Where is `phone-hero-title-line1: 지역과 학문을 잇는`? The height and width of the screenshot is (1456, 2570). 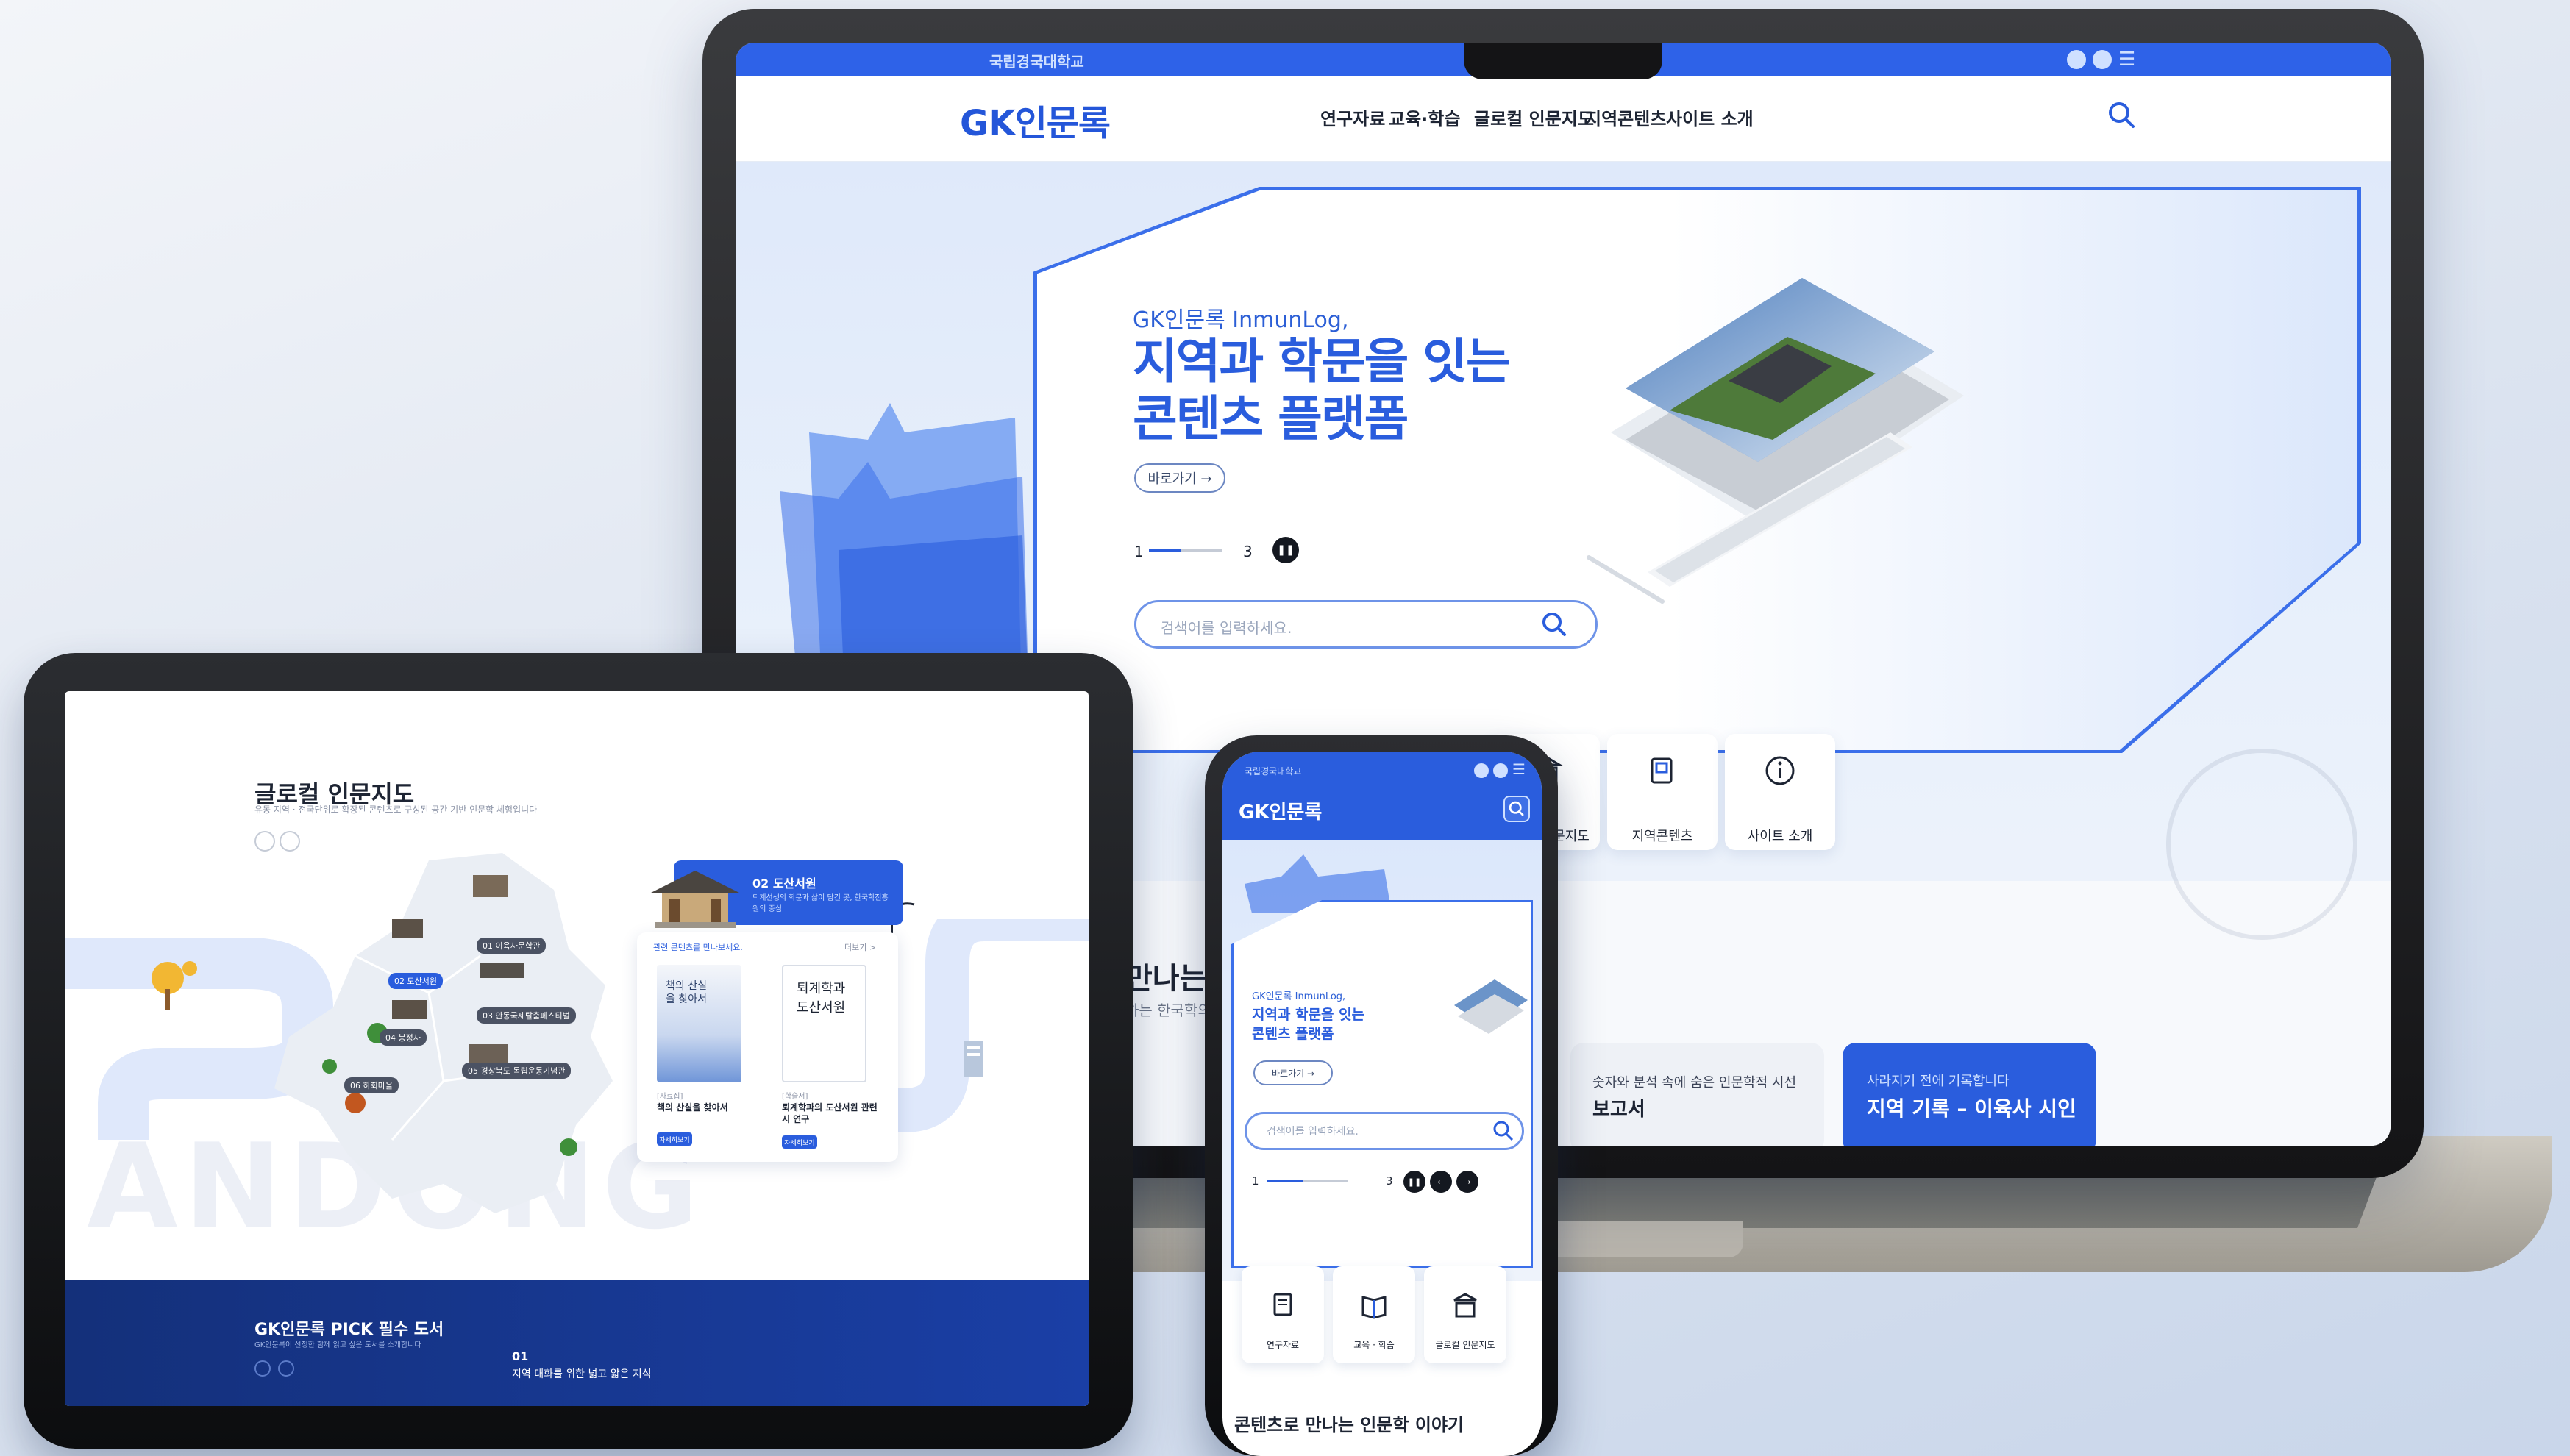 phone-hero-title-line1: 지역과 학문을 잇는 is located at coordinates (1308, 1015).